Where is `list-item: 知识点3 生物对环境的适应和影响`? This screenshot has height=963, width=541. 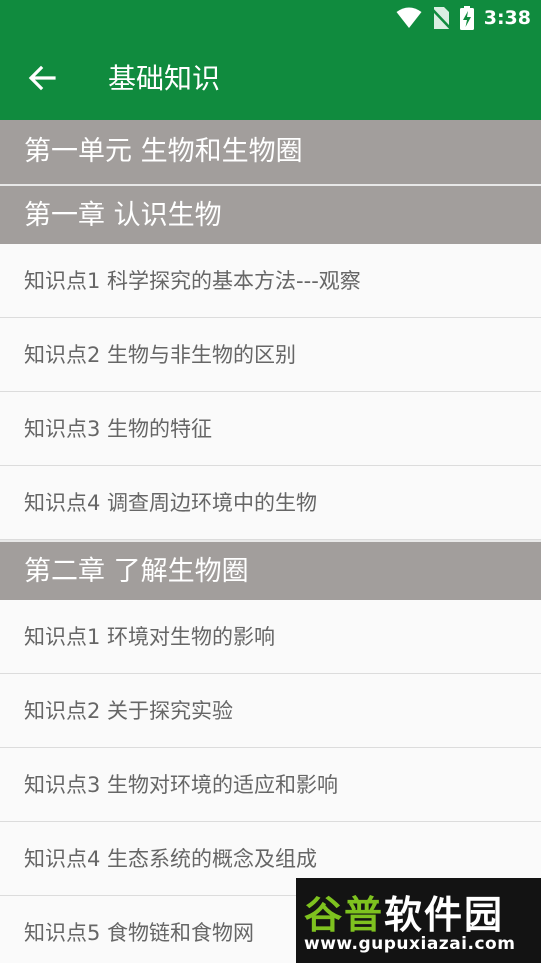 list-item: 知识点3 生物对环境的适应和影响 is located at coordinates (270, 785).